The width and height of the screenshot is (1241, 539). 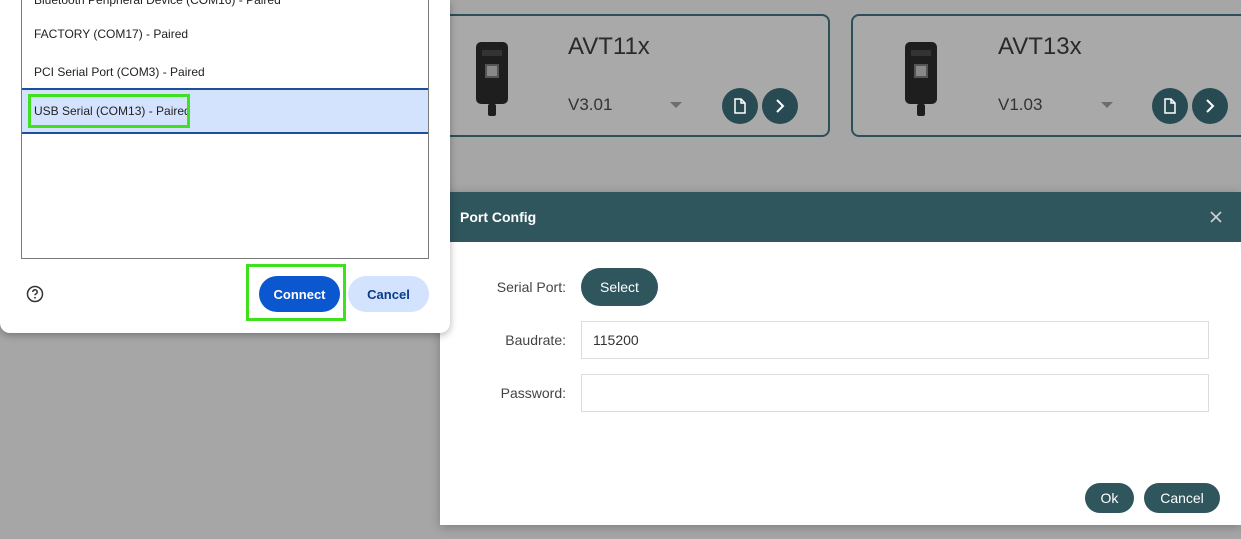 I want to click on port-list-item: PCI Serial Port (COM3) - Paired, so click(x=225, y=72).